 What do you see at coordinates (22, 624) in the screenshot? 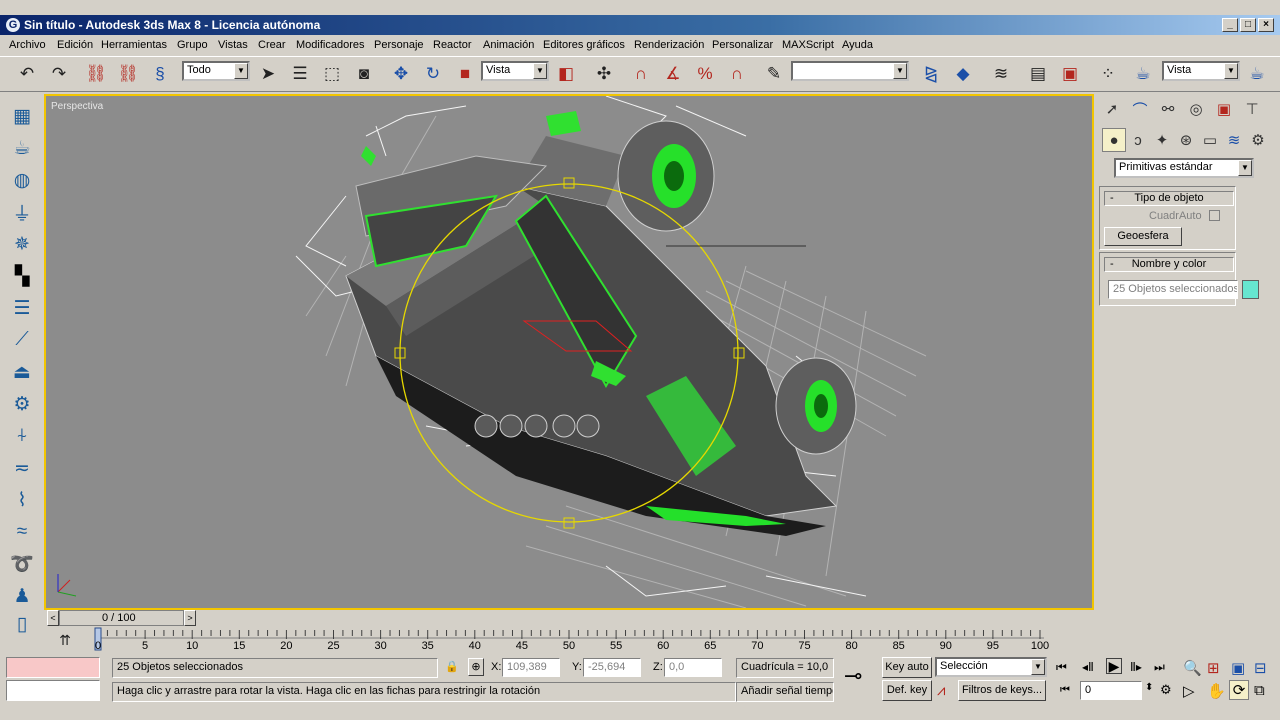
I see `create-camera-icon: ▯` at bounding box center [22, 624].